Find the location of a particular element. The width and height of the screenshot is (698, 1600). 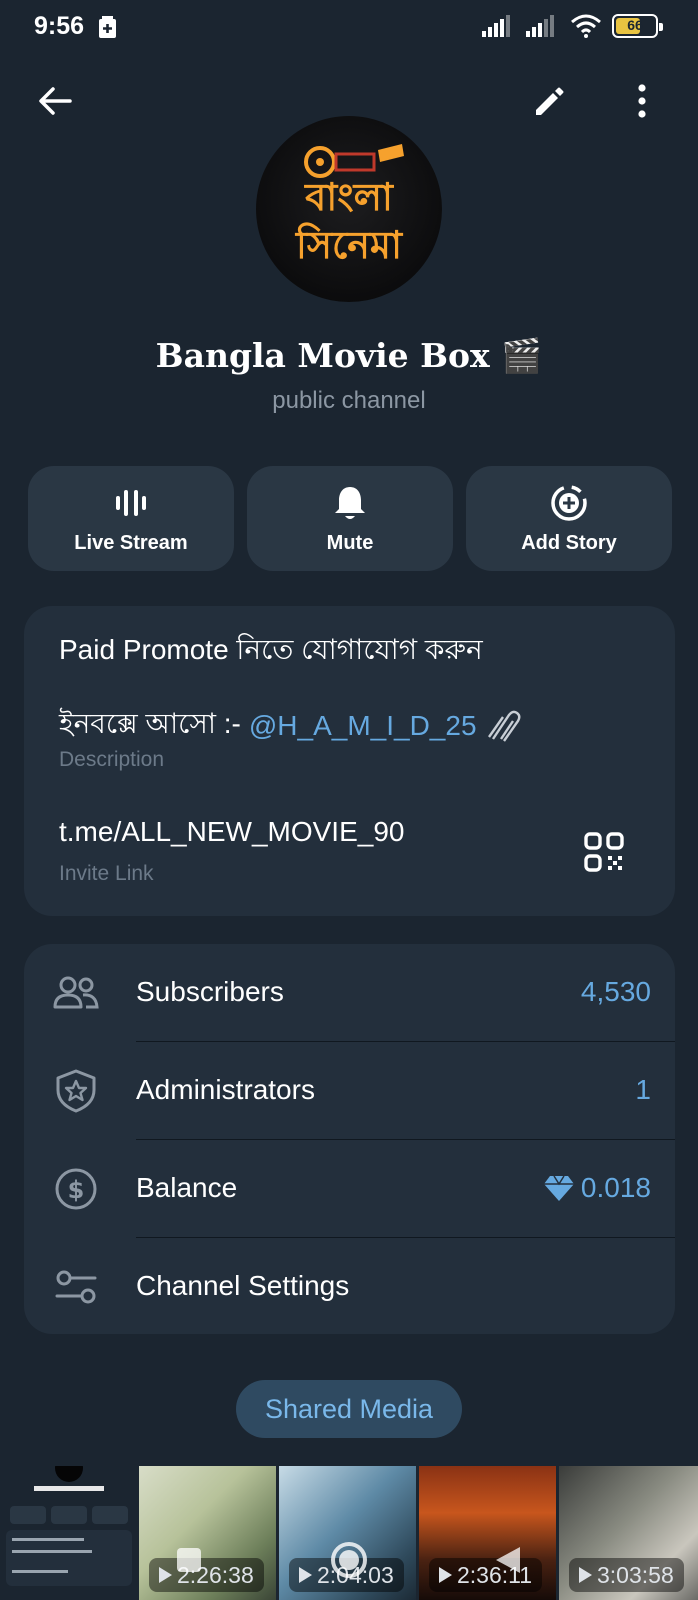

nav-back-button is located at coordinates (508, 1560).